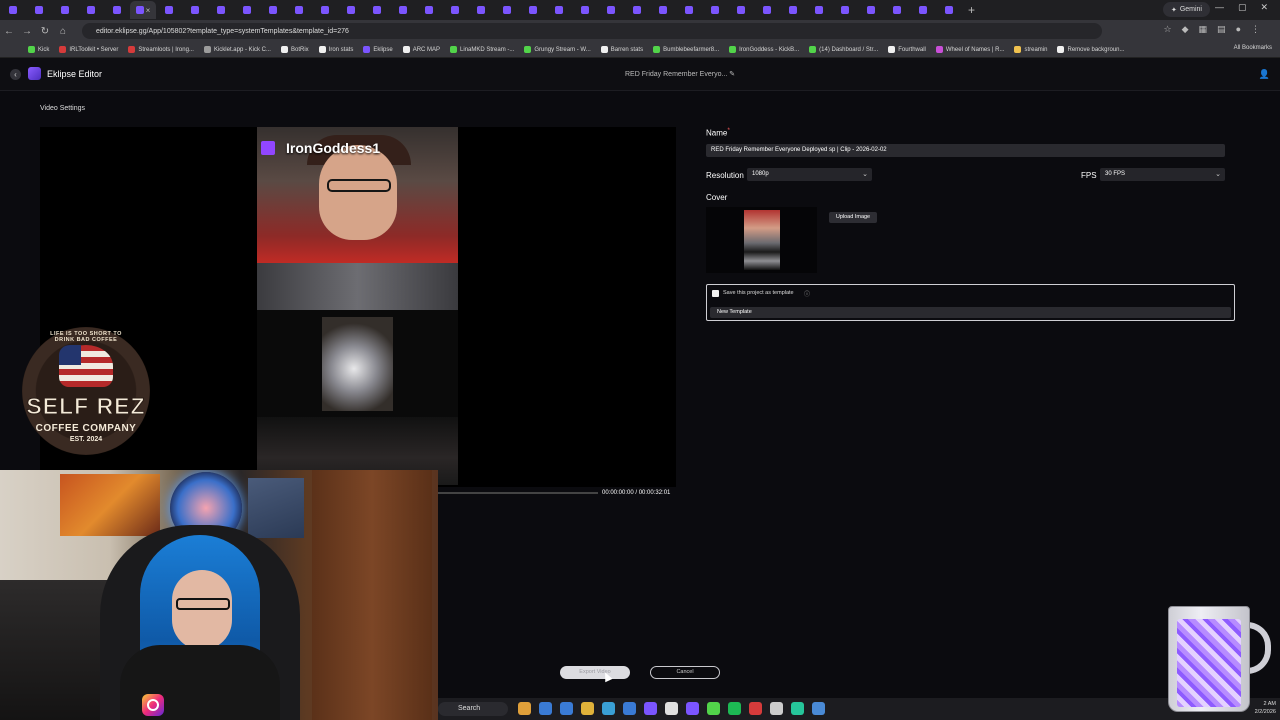 The image size is (1280, 720). Describe the element at coordinates (715, 293) in the screenshot. I see `save-template-checkbox` at that location.